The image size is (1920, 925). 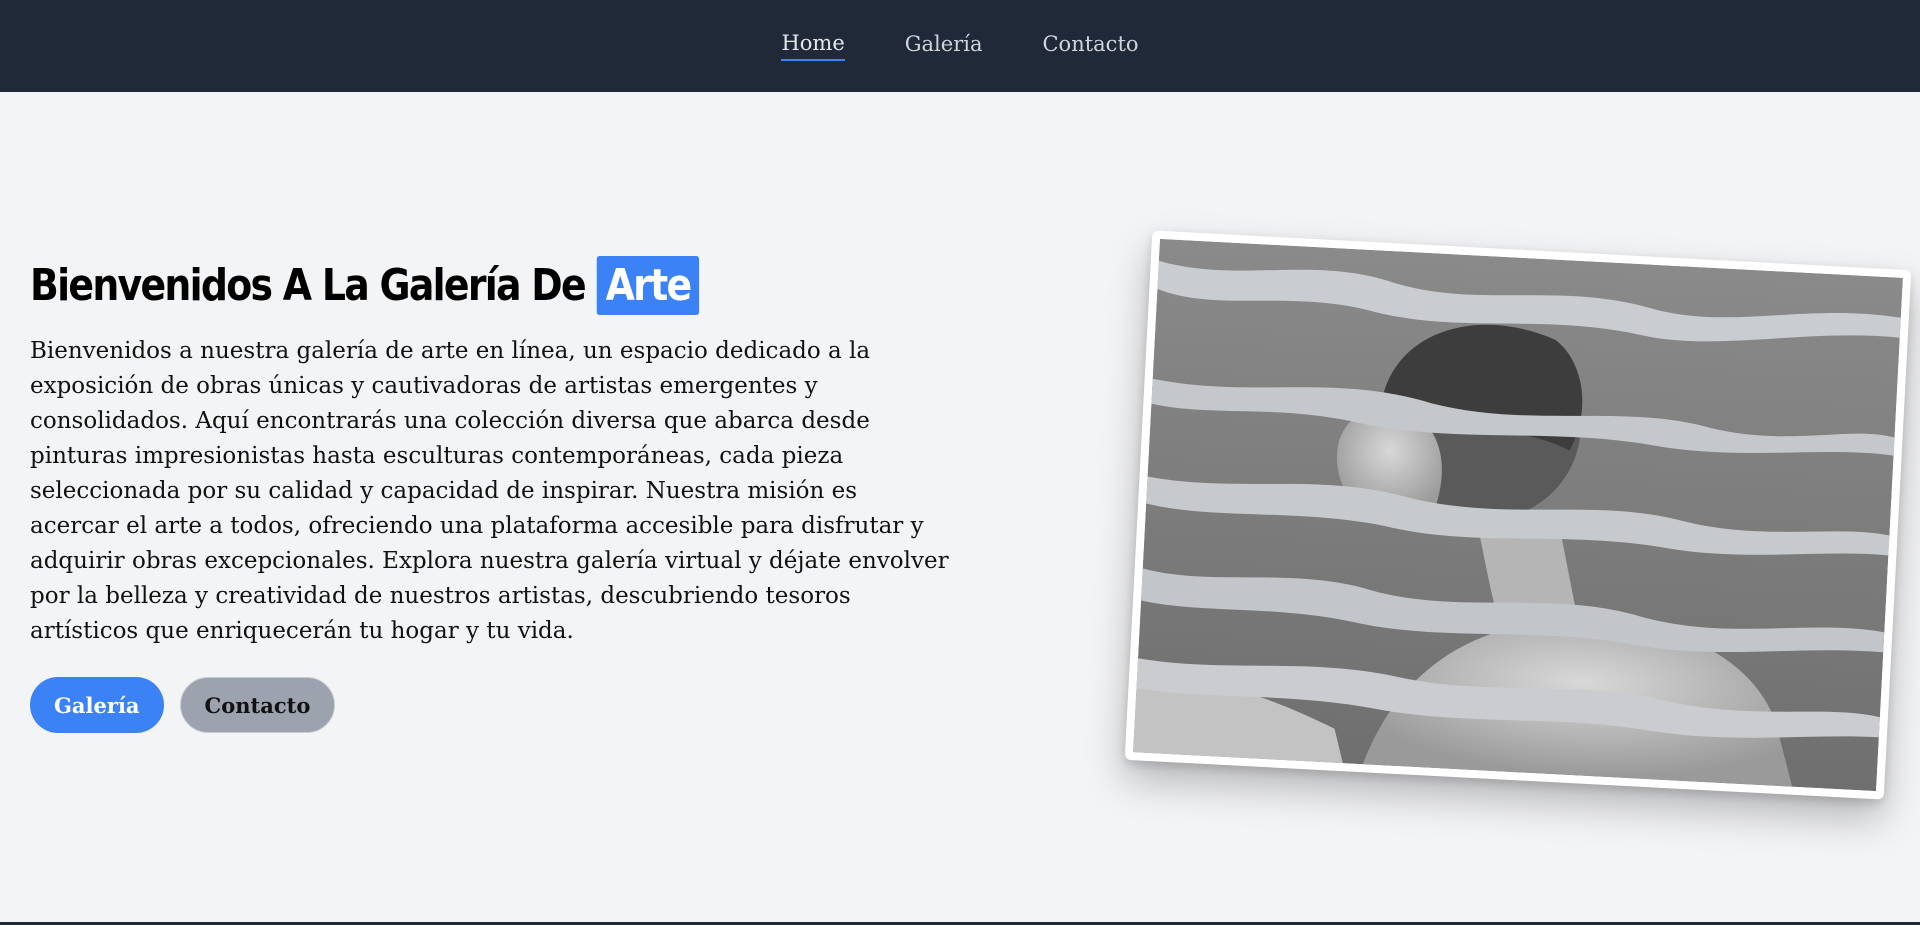 What do you see at coordinates (490, 705) in the screenshot?
I see `hero-buttons: Galería Contacto` at bounding box center [490, 705].